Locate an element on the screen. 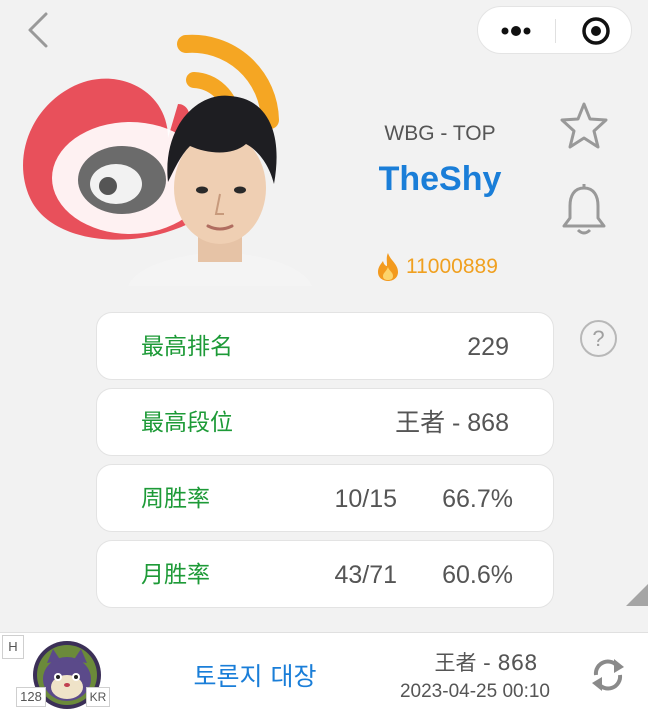 The image size is (648, 720). favorite-button is located at coordinates (584, 126).